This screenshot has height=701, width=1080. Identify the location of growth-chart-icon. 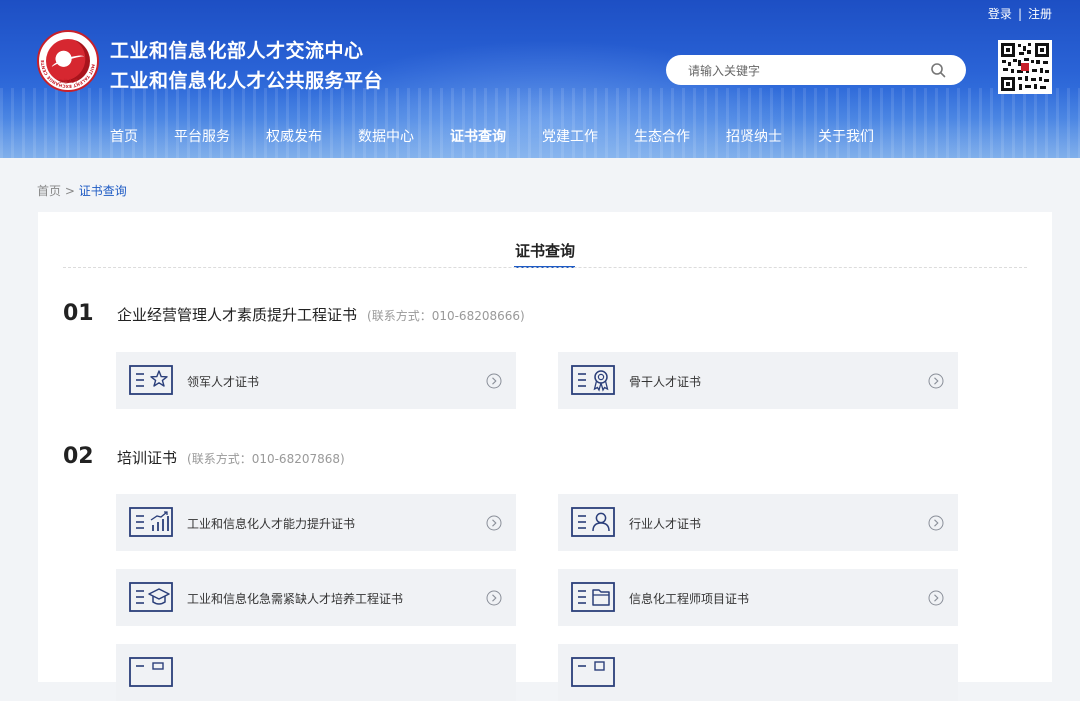
(151, 522).